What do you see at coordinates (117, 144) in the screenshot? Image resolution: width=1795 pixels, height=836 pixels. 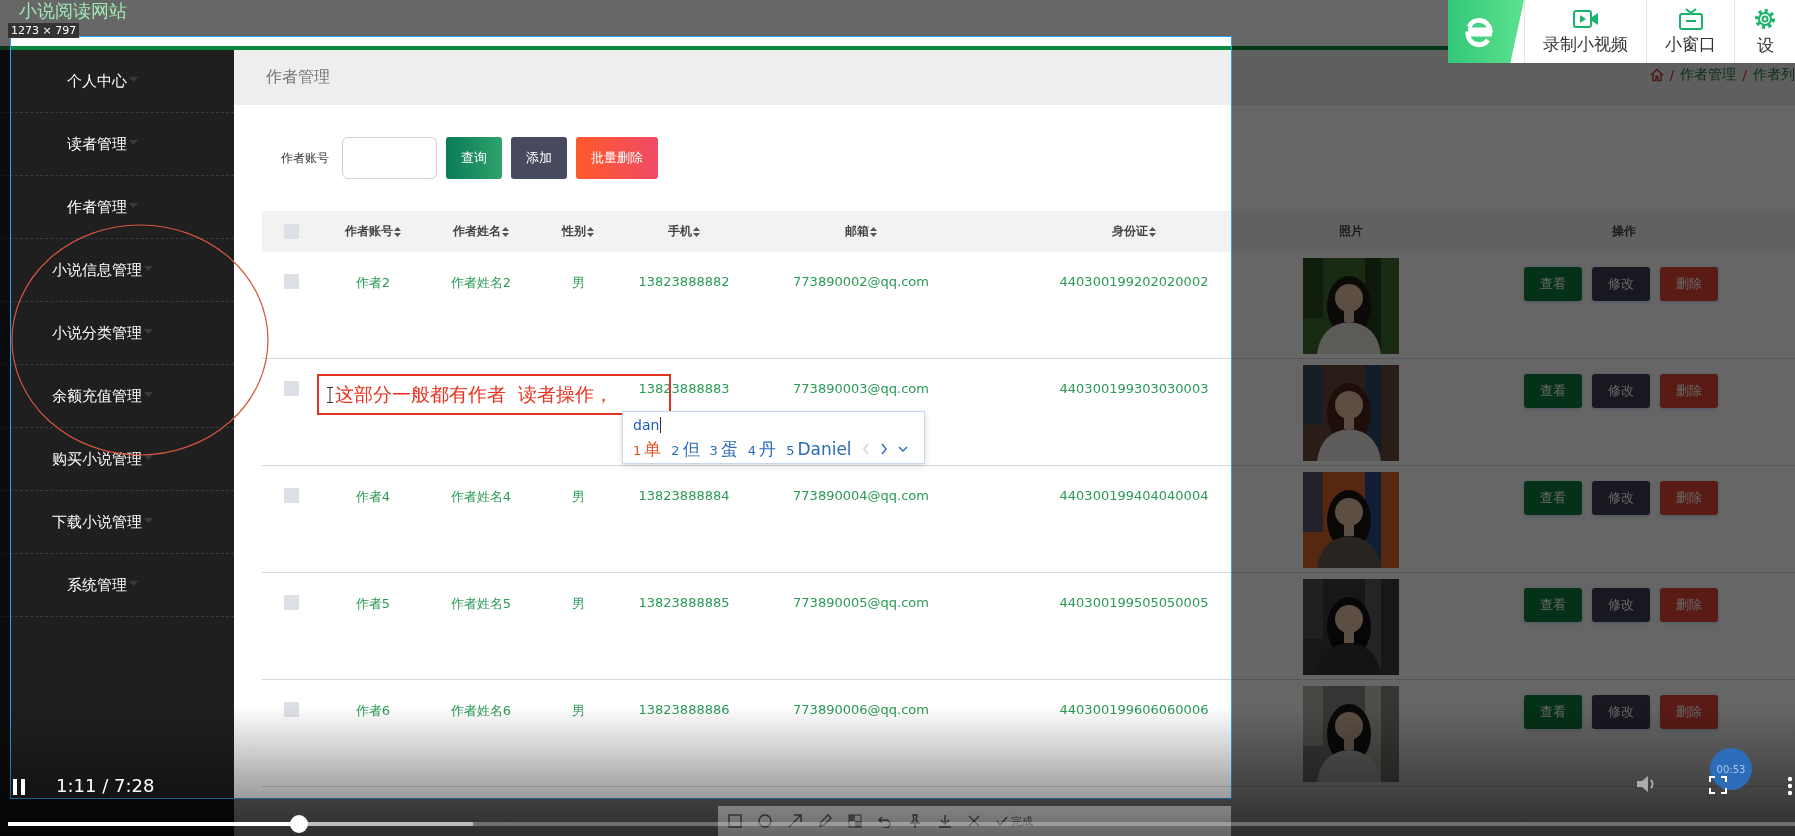 I see `sidebar-item: 读者管理` at bounding box center [117, 144].